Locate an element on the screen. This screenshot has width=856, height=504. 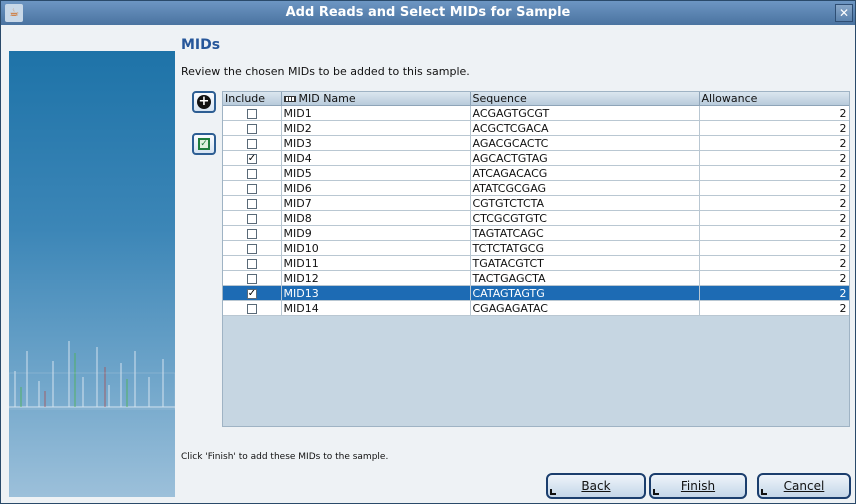
select-all-icon: ✓ is located at coordinates (204, 144).